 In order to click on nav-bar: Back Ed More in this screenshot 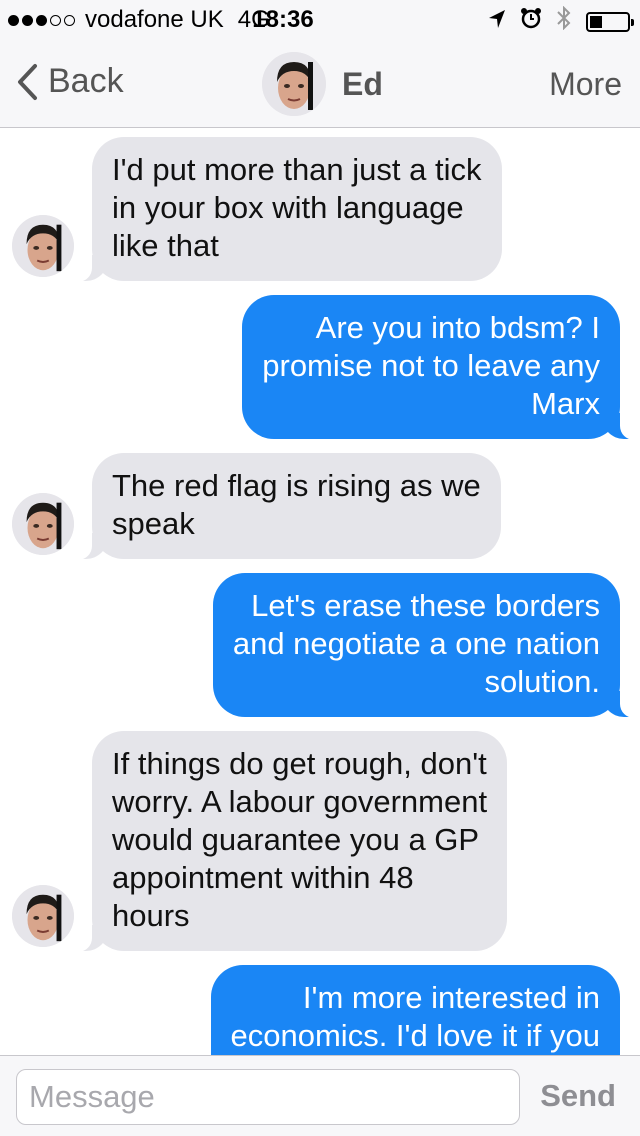, I will do `click(320, 84)`.